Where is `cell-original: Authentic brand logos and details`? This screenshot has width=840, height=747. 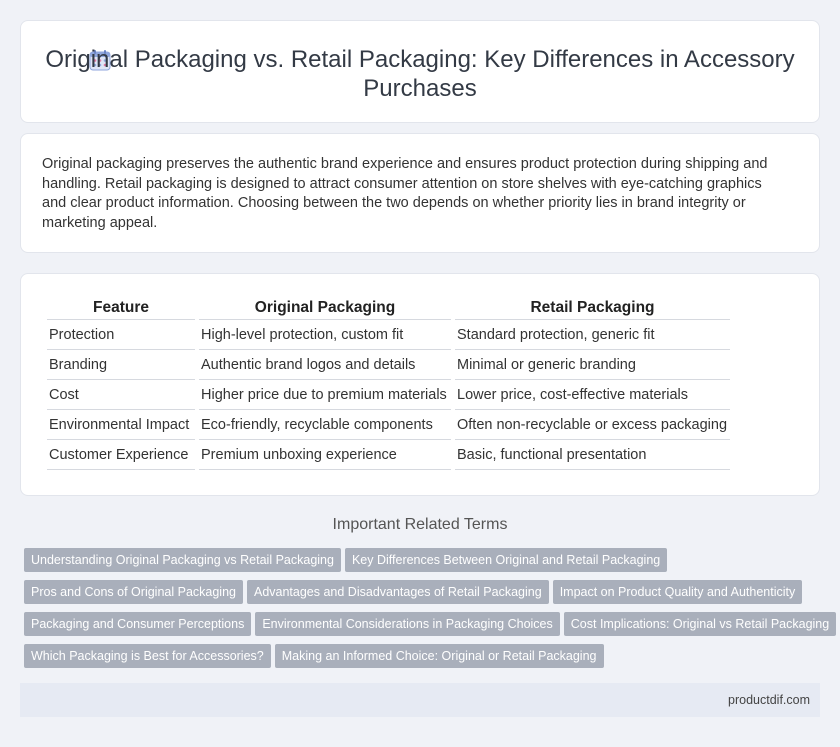 cell-original: Authentic brand logos and details is located at coordinates (325, 365).